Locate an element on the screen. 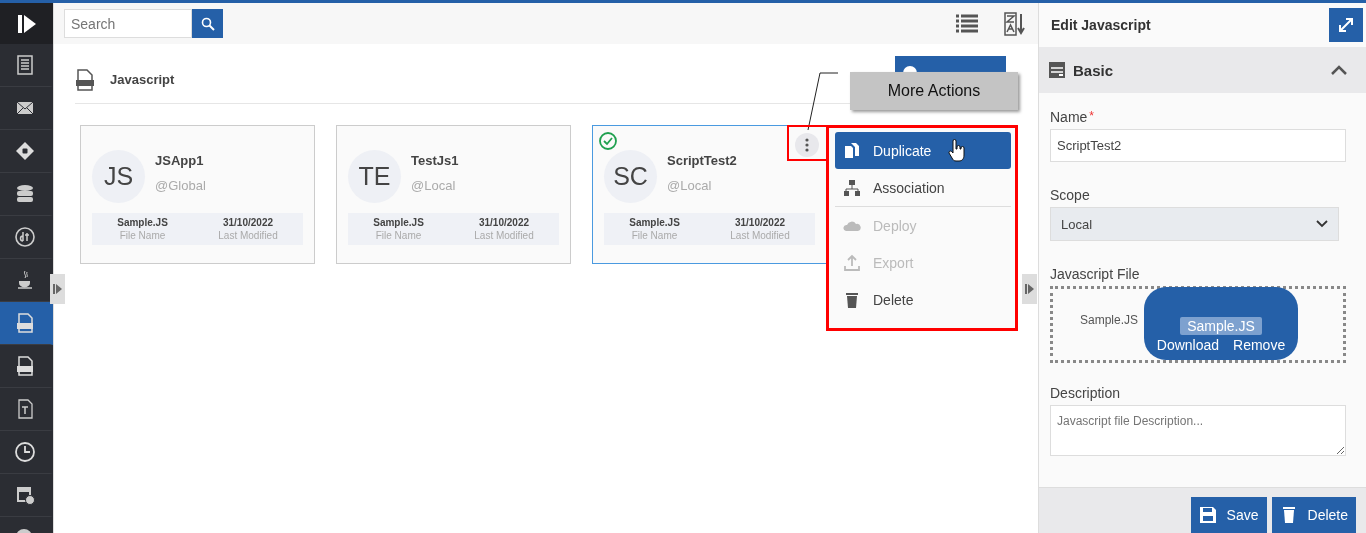  avatar: TE is located at coordinates (374, 176).